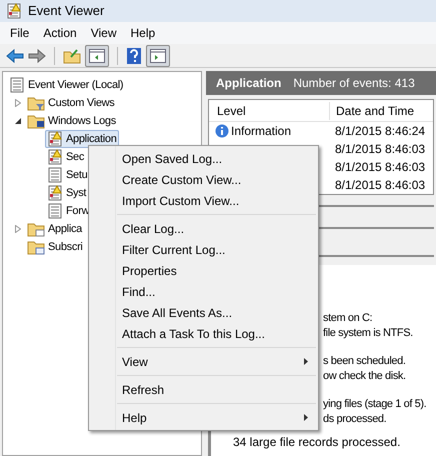 The height and width of the screenshot is (456, 436). Describe the element at coordinates (55, 247) in the screenshot. I see `tree-item: Subscri` at that location.